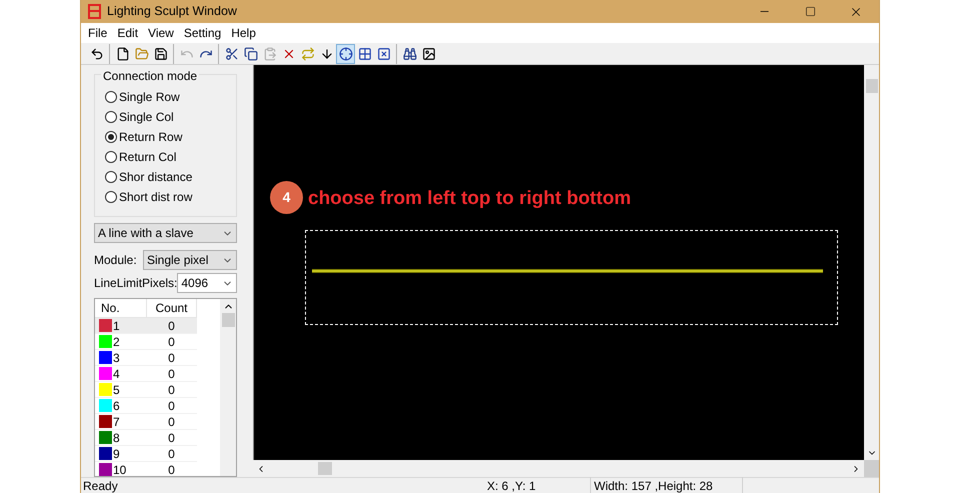 The image size is (960, 493). What do you see at coordinates (243, 33) in the screenshot?
I see `menu-item: Help` at bounding box center [243, 33].